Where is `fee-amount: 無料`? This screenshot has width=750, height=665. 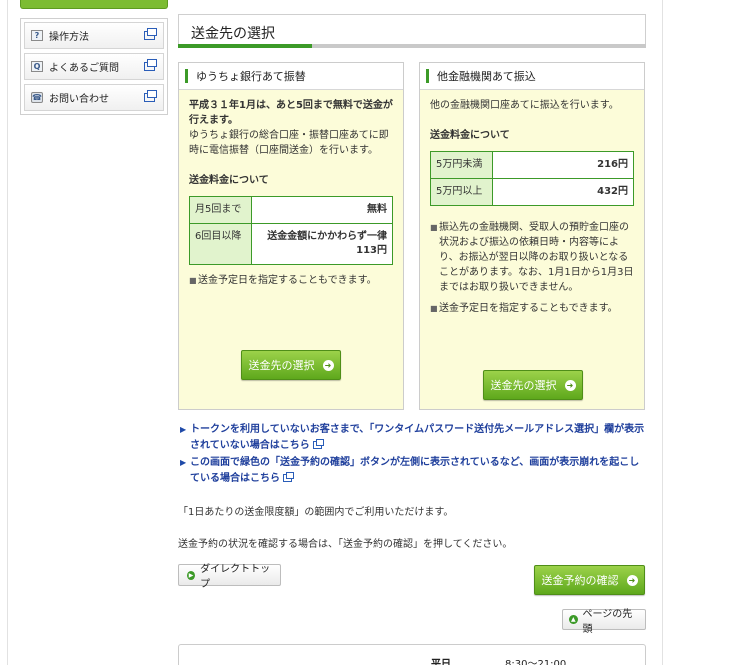 fee-amount: 無料 is located at coordinates (322, 210).